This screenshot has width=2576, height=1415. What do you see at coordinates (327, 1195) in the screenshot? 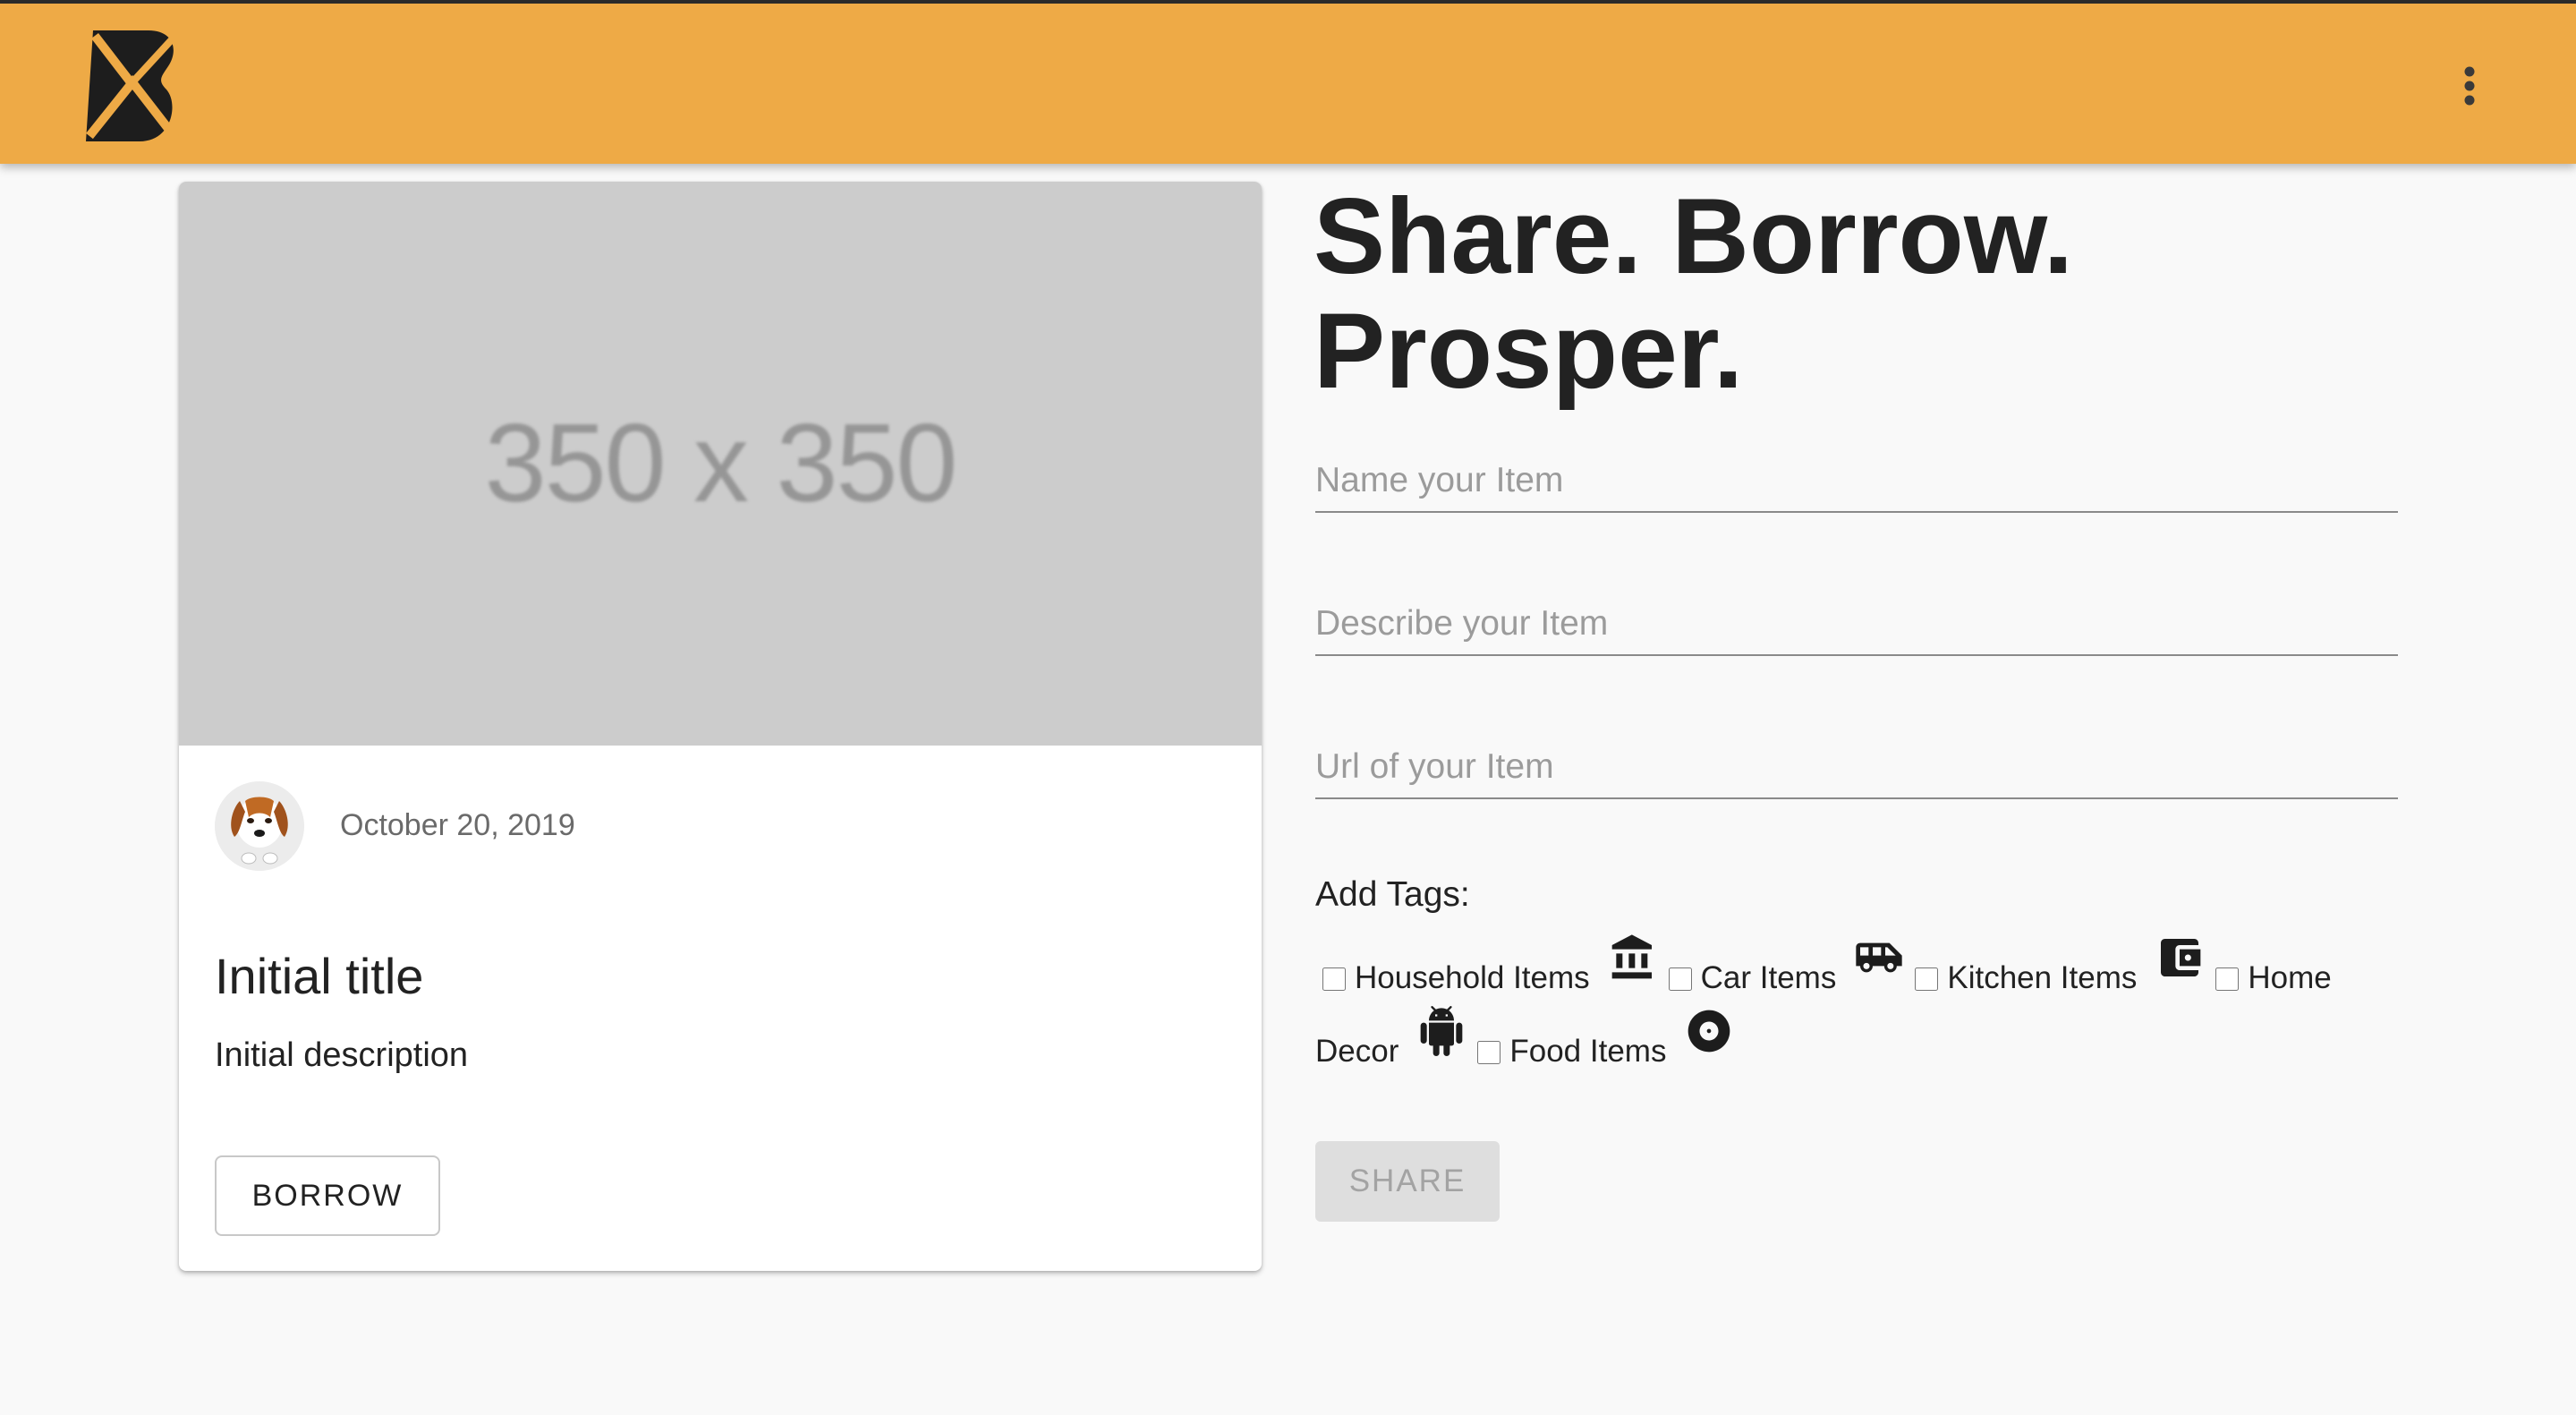
I see `borrow-button: BORROW` at bounding box center [327, 1195].